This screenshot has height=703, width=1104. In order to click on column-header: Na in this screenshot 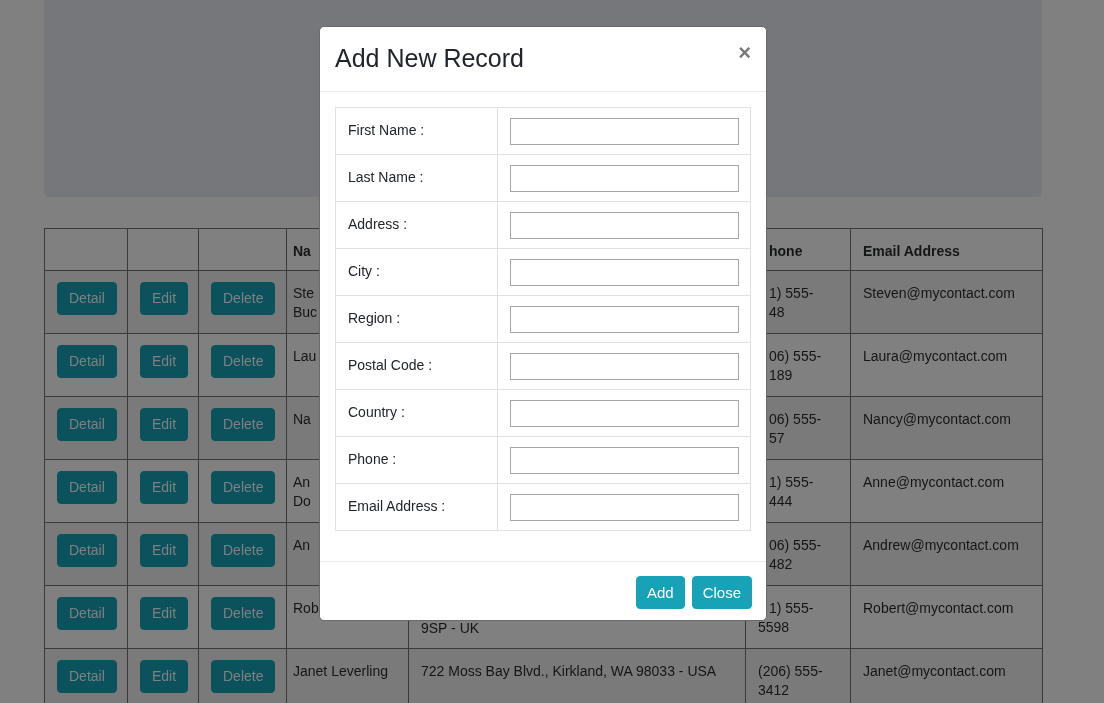, I will do `click(302, 251)`.